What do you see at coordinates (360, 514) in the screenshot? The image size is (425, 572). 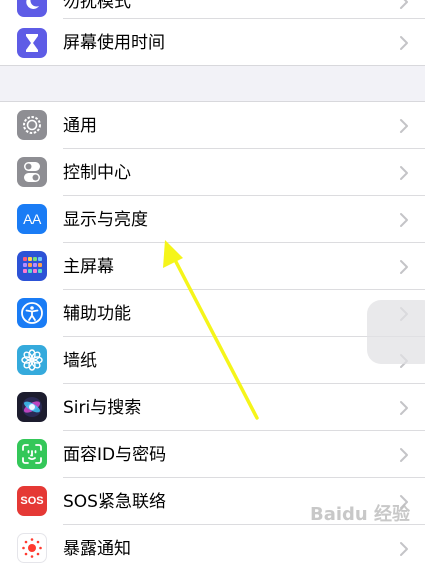 I see `watermark: Baidu 经验` at bounding box center [360, 514].